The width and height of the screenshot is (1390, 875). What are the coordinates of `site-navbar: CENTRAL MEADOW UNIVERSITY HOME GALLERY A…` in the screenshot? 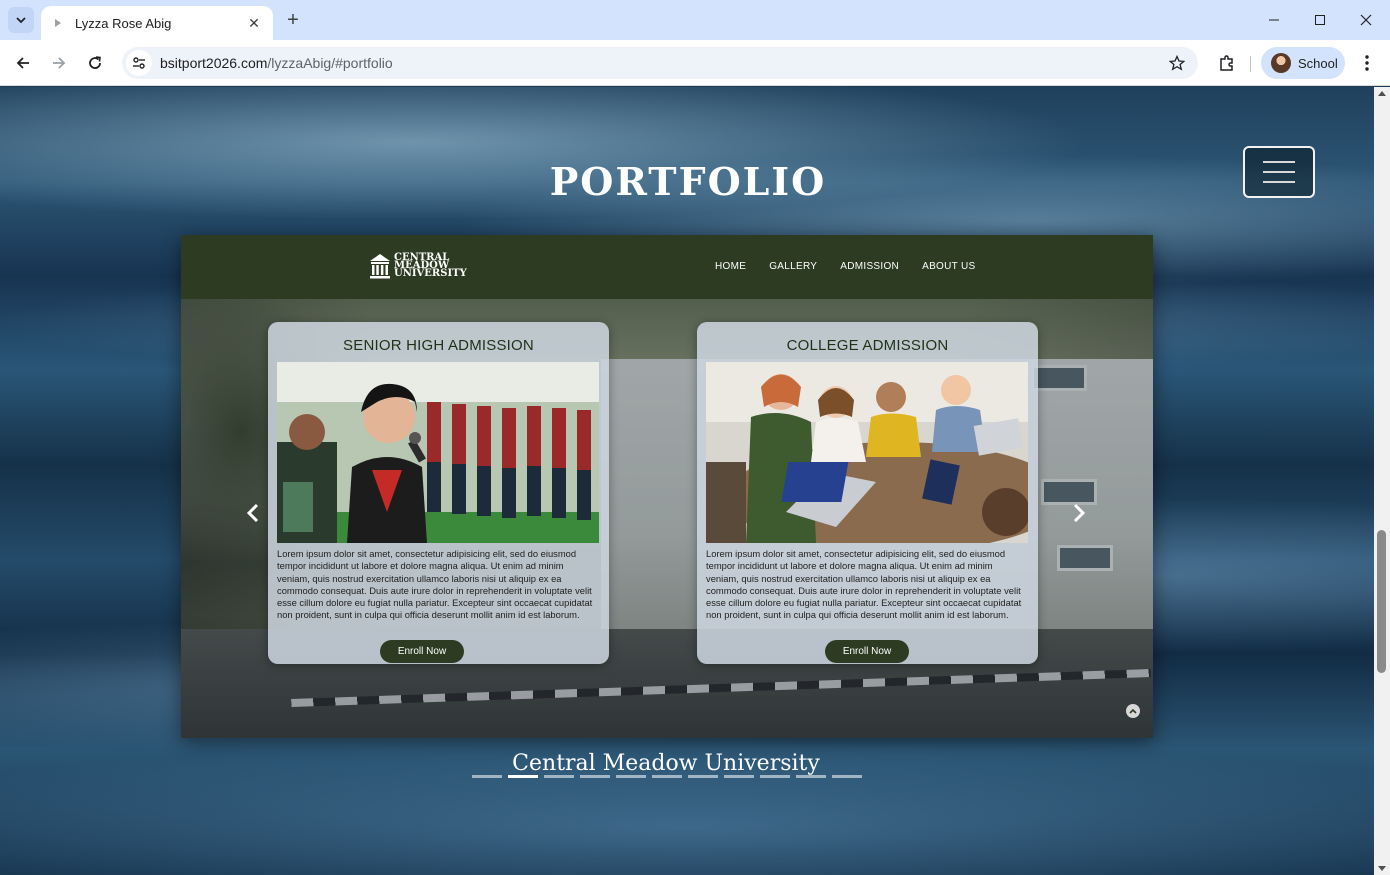 It's located at (667, 267).